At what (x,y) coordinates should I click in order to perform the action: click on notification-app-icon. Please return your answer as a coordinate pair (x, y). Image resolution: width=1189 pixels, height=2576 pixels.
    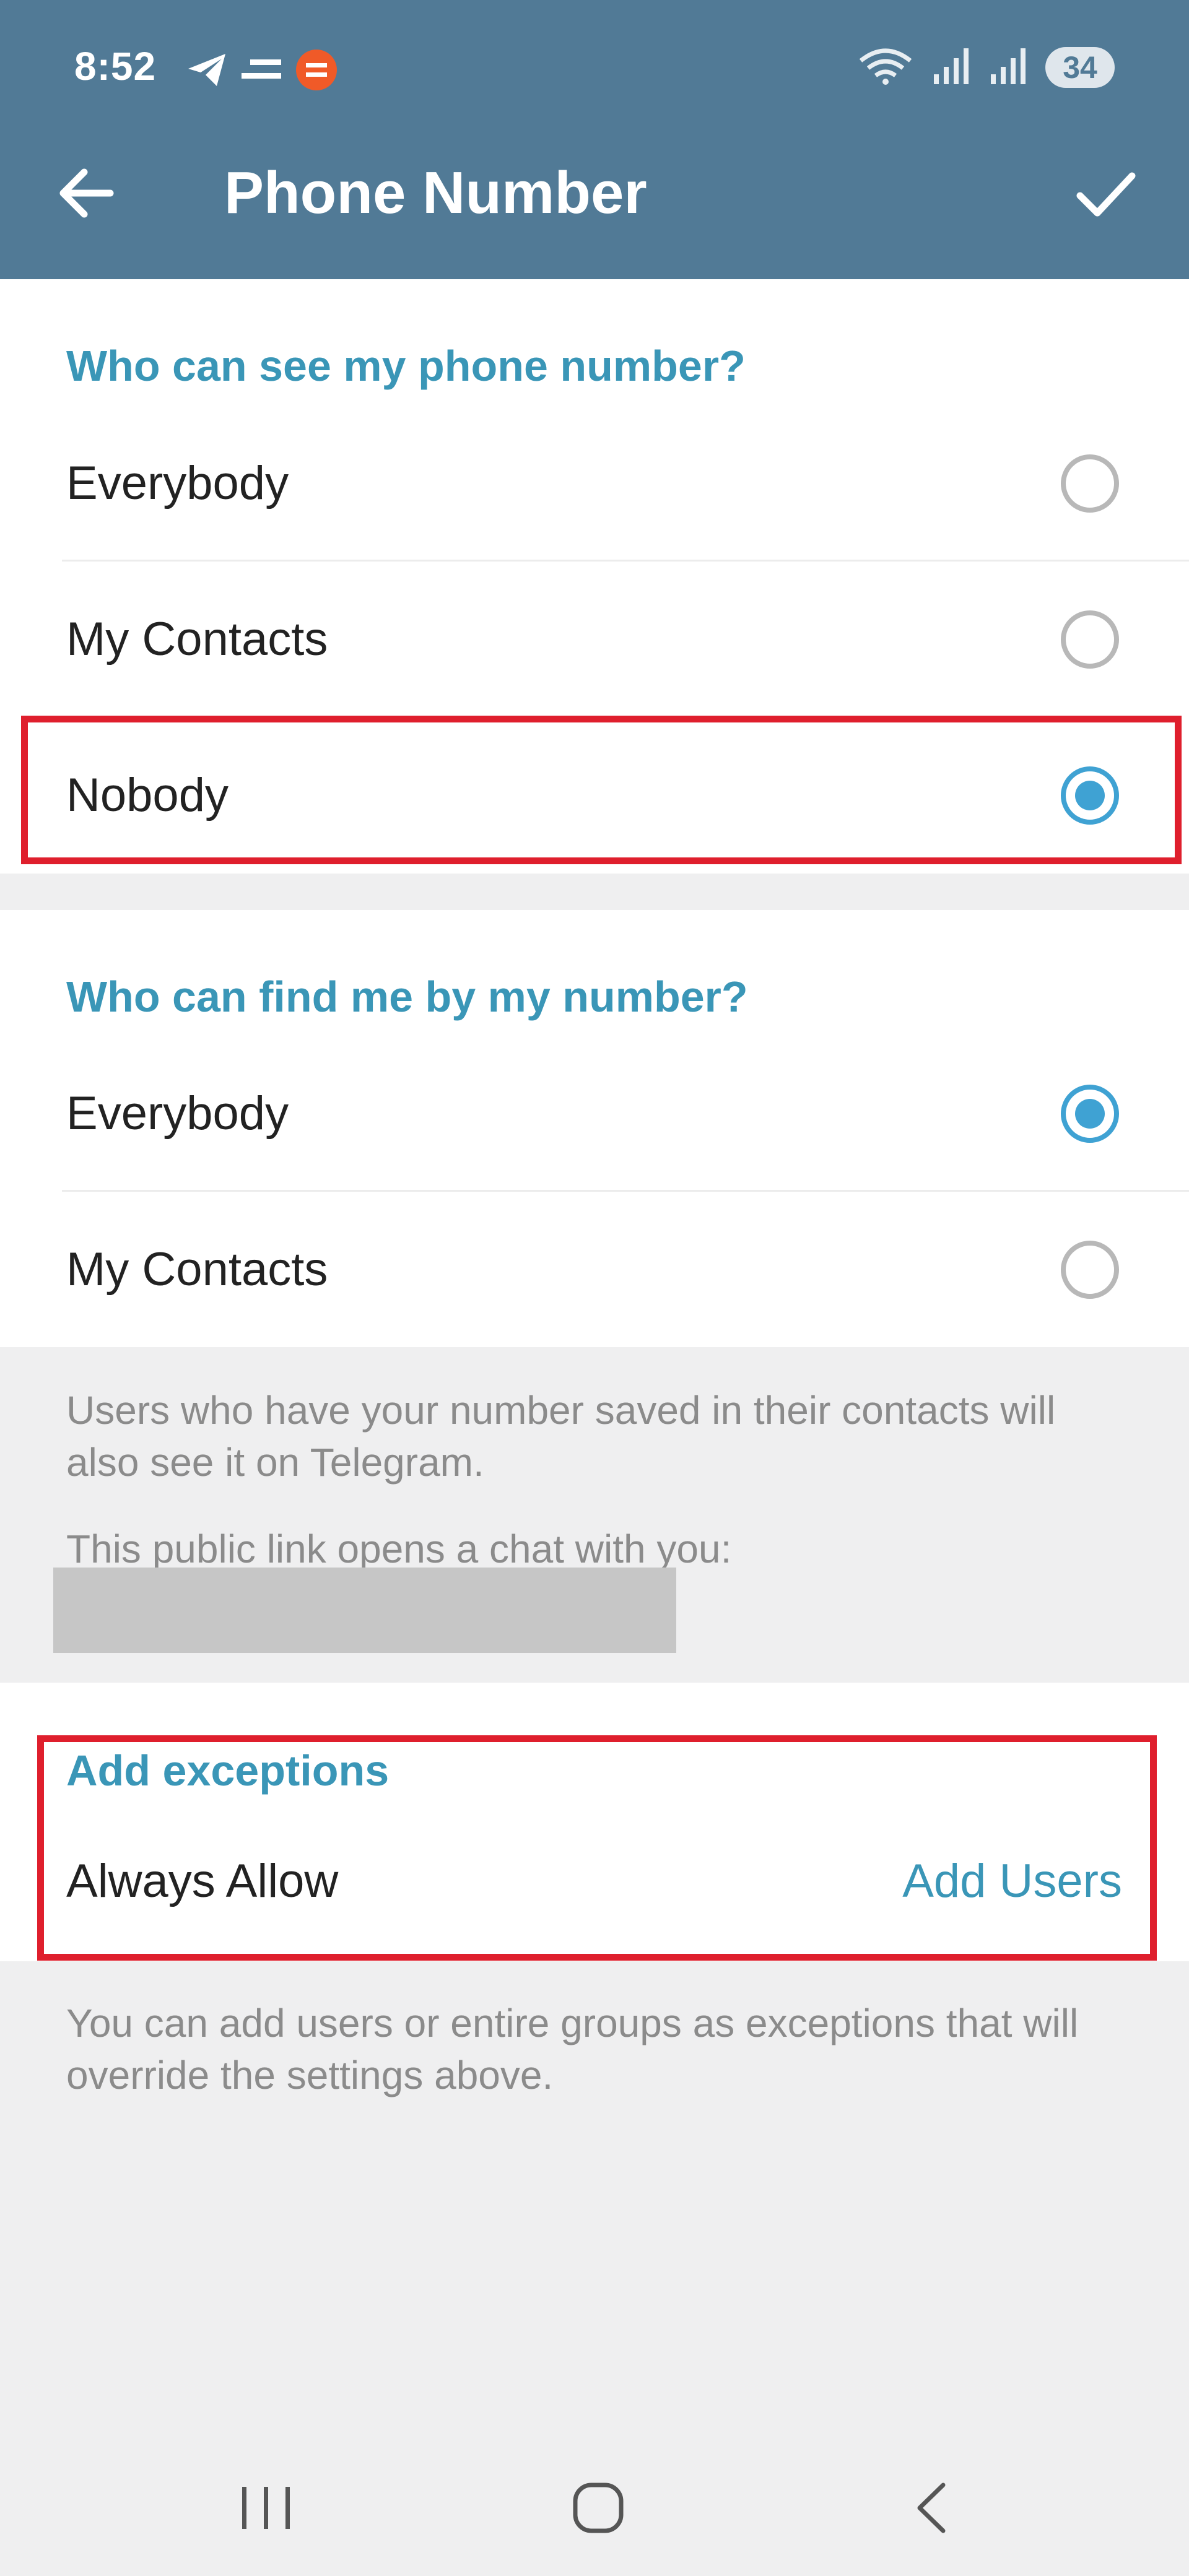
    Looking at the image, I should click on (316, 71).